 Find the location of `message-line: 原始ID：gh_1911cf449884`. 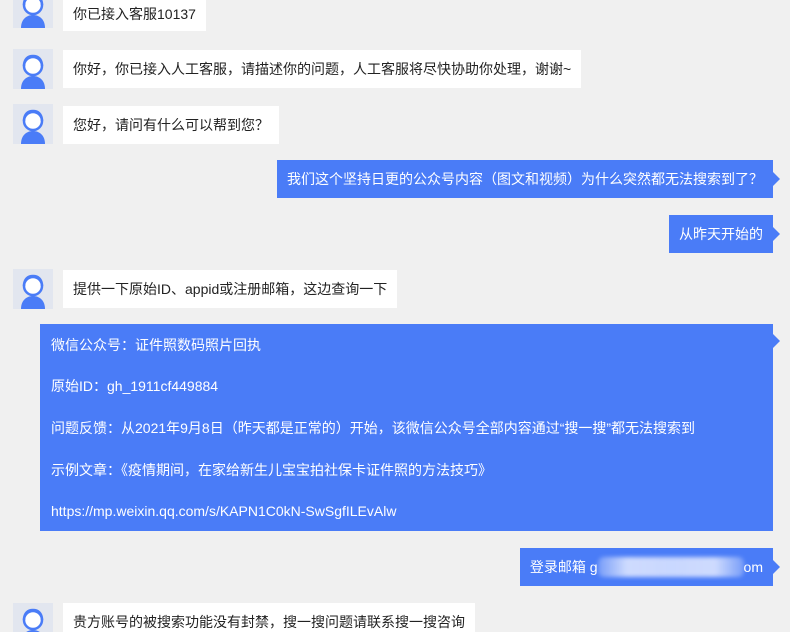

message-line: 原始ID：gh_1911cf449884 is located at coordinates (135, 386).